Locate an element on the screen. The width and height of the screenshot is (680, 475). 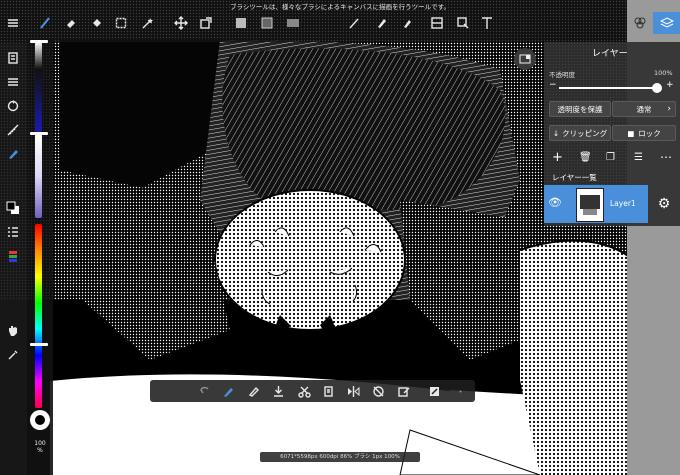
opacity-slider: − + is located at coordinates (612, 86).